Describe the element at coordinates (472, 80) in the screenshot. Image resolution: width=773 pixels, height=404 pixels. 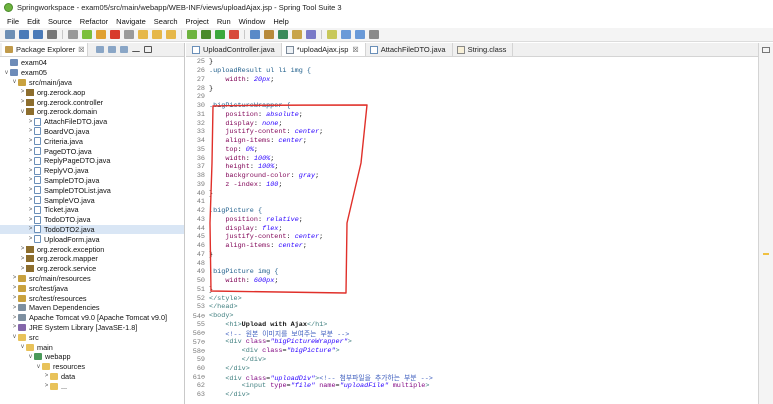
I see `code-line: 27 width: 20px;` at that location.